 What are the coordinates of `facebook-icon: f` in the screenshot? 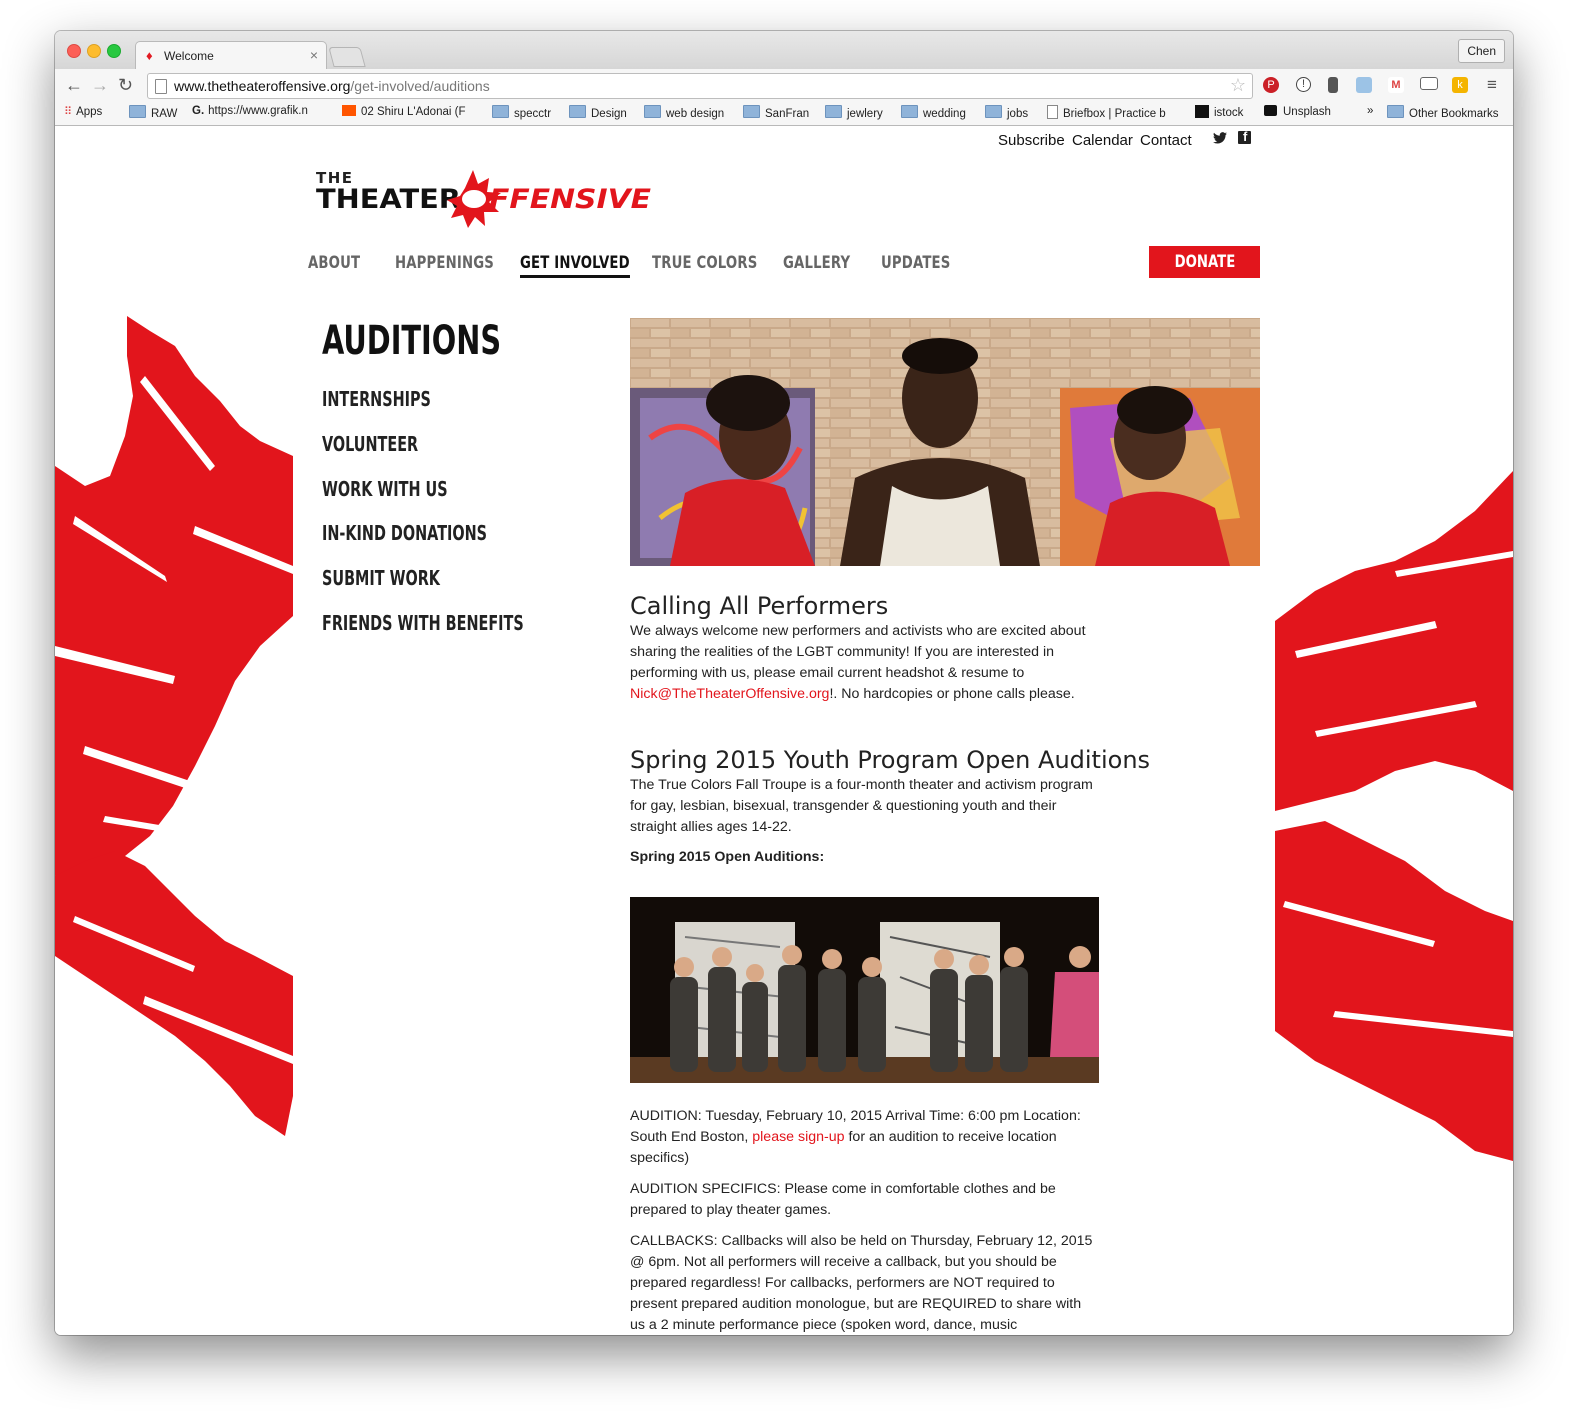 It's located at (1244, 136).